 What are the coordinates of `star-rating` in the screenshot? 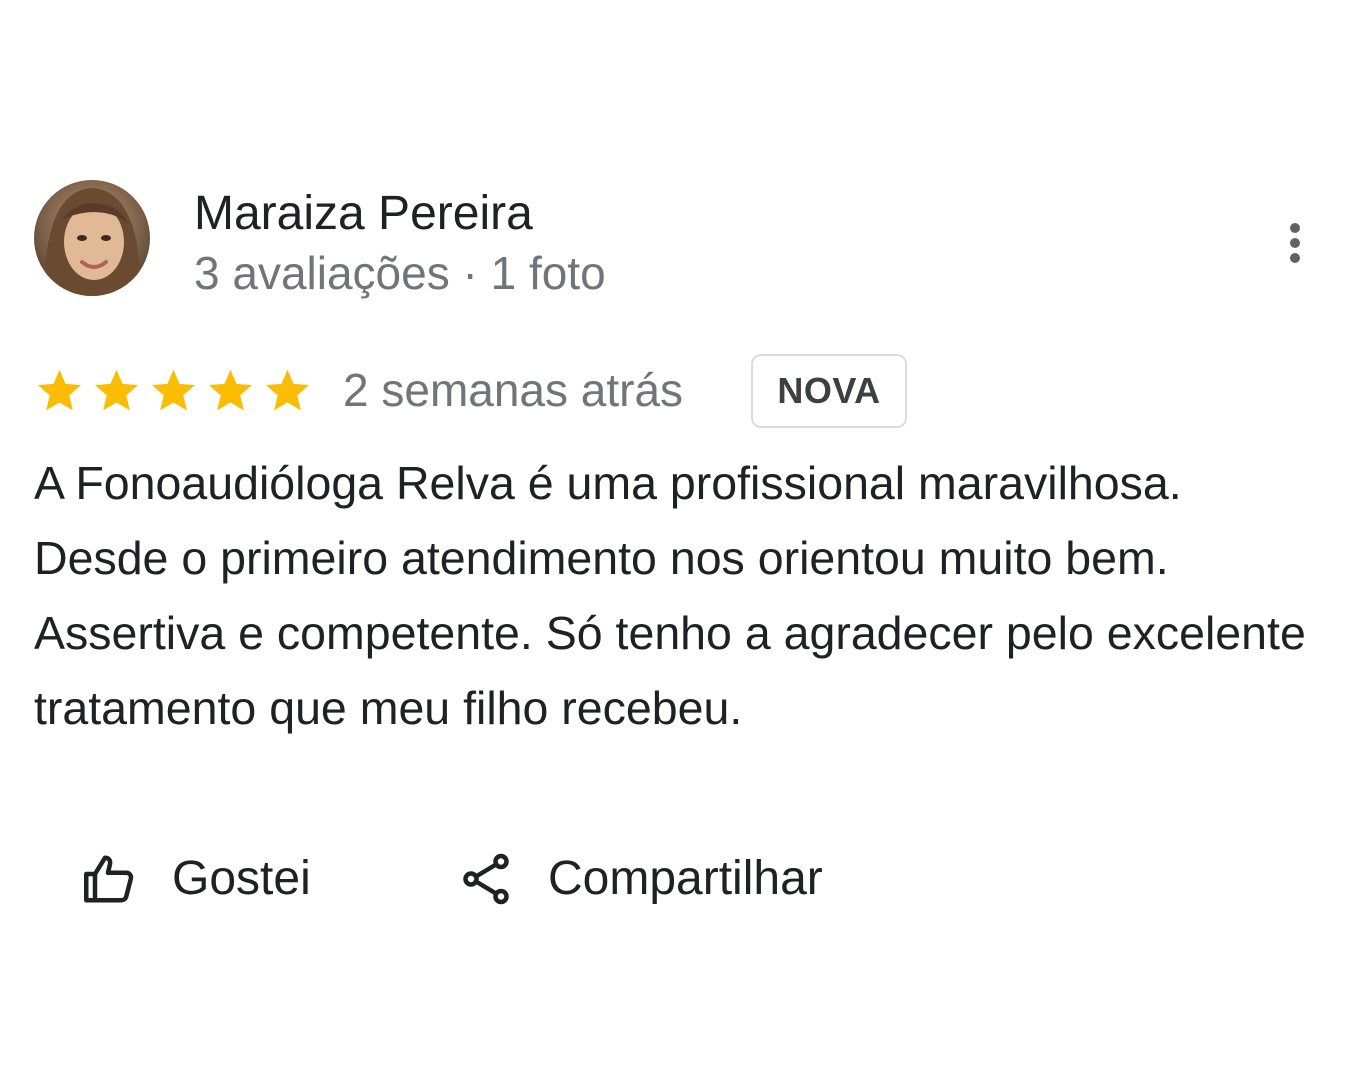 It's located at (173, 391).